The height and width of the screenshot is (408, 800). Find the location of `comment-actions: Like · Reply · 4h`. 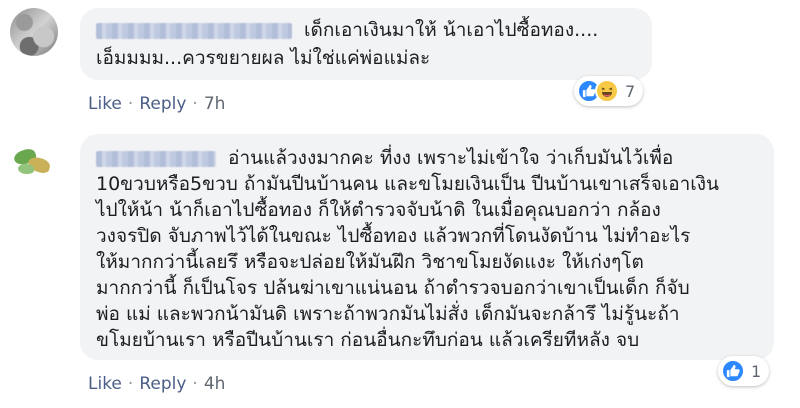

comment-actions: Like · Reply · 4h is located at coordinates (156, 384).